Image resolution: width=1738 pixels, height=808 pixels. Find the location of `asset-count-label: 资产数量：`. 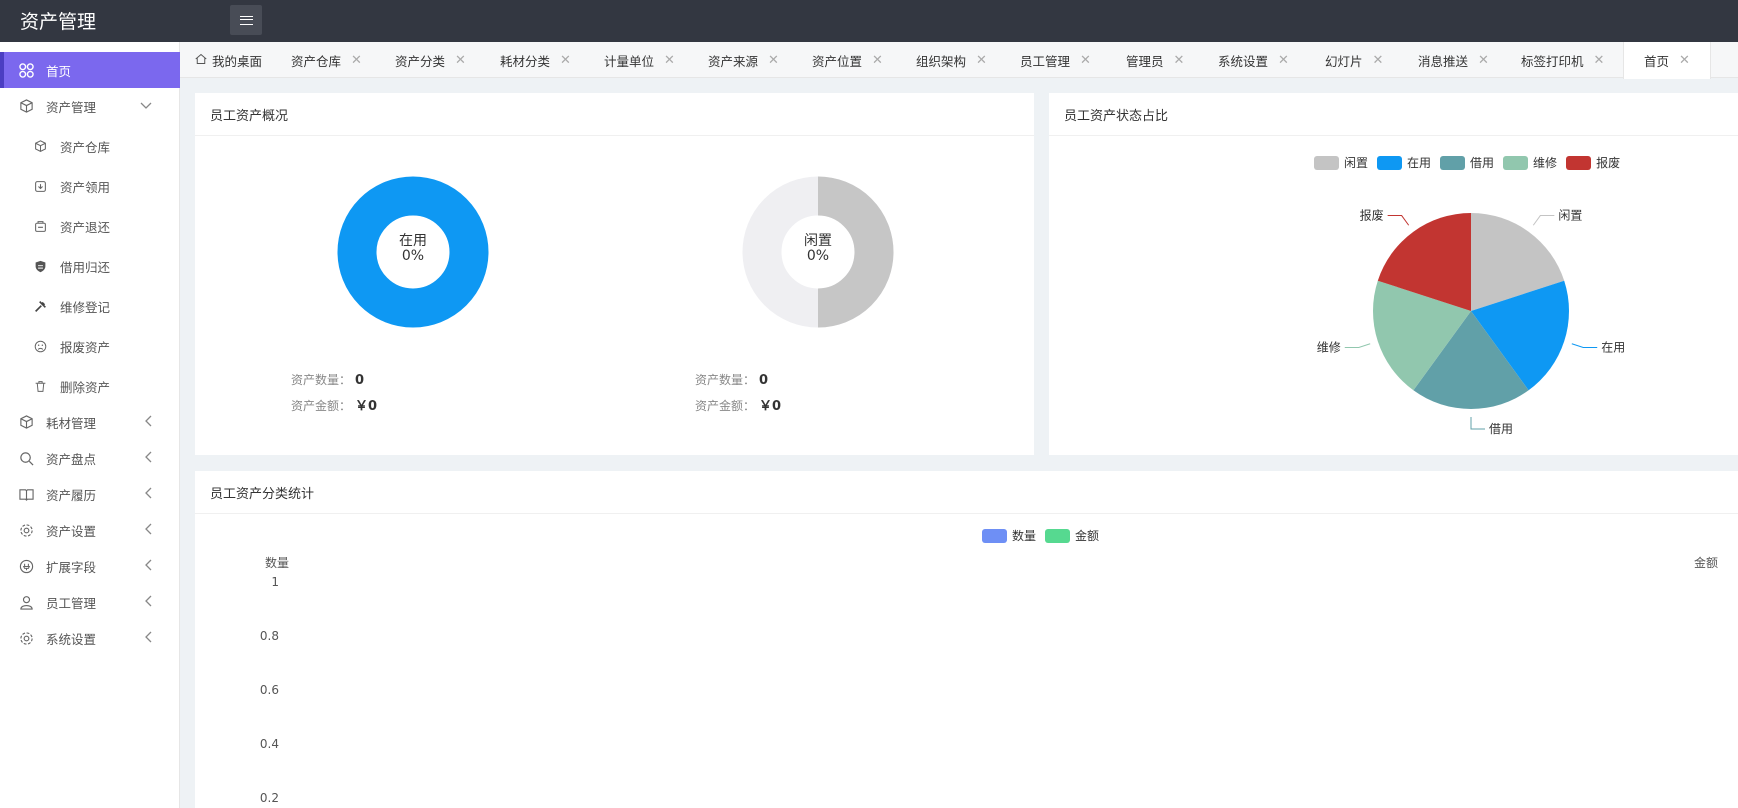

asset-count-label: 资产数量： is located at coordinates (725, 380).